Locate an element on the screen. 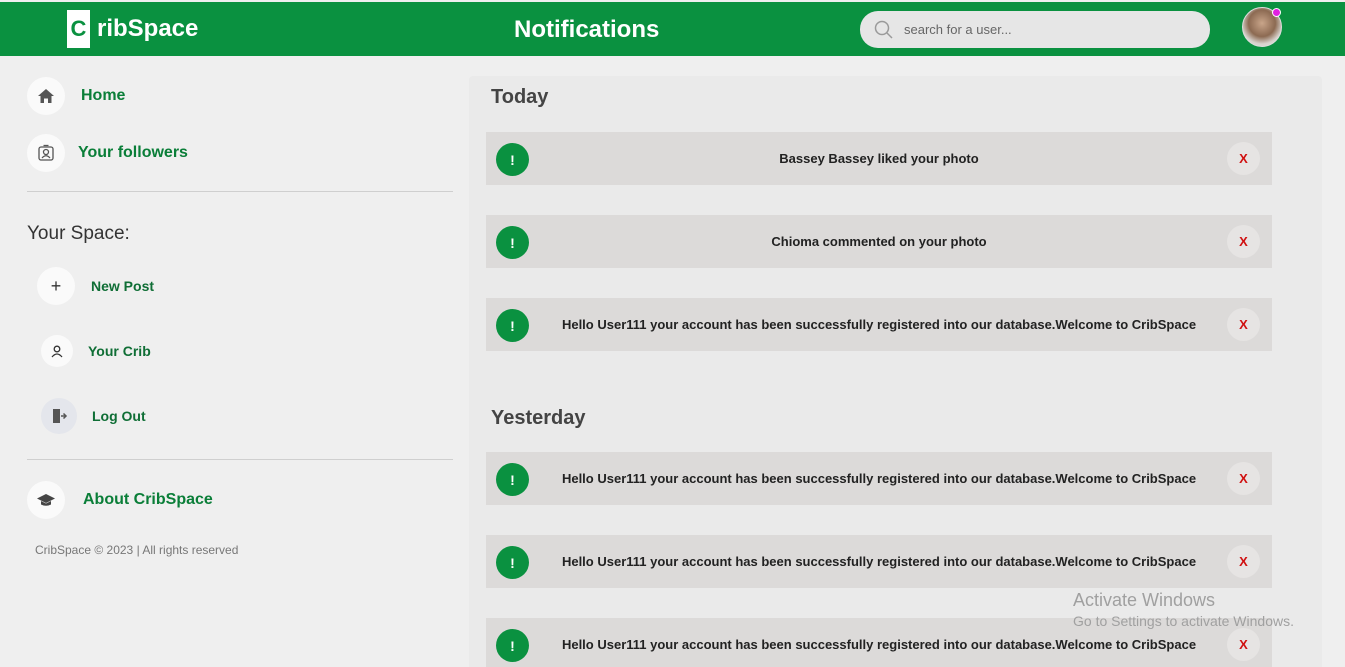  watermark-title: Activate Windows is located at coordinates (1144, 600).